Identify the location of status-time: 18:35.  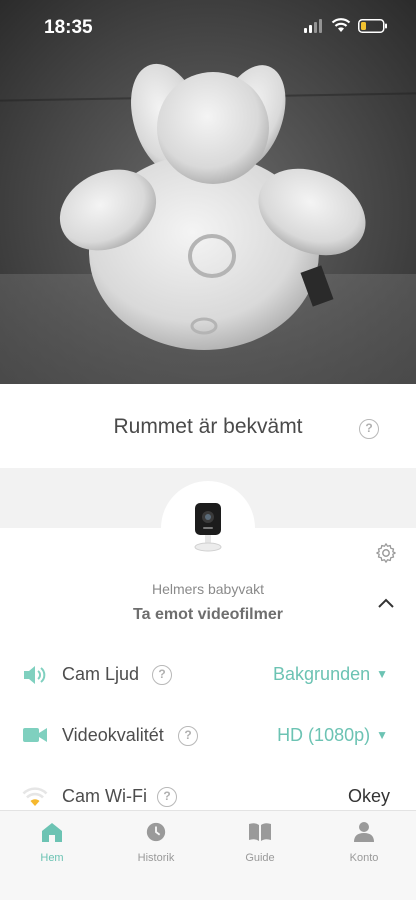
(68, 27).